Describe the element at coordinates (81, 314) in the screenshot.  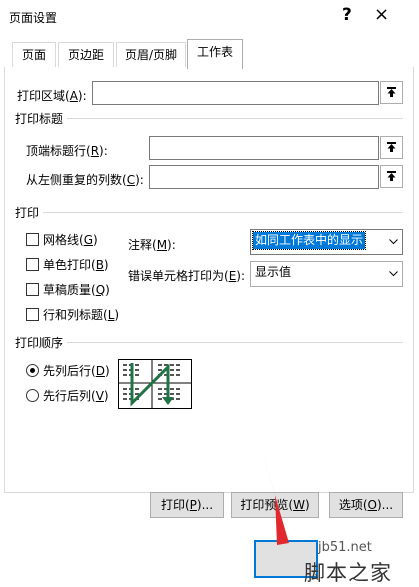
I see `row-col-headings-label: 行和列标题(L)` at that location.